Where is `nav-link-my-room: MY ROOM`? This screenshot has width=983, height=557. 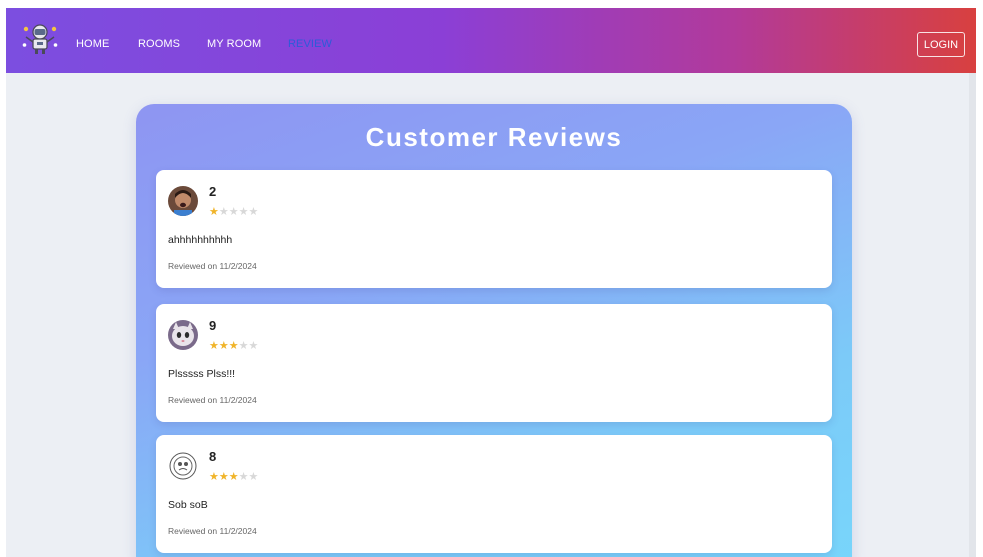
nav-link-my-room: MY ROOM is located at coordinates (234, 44).